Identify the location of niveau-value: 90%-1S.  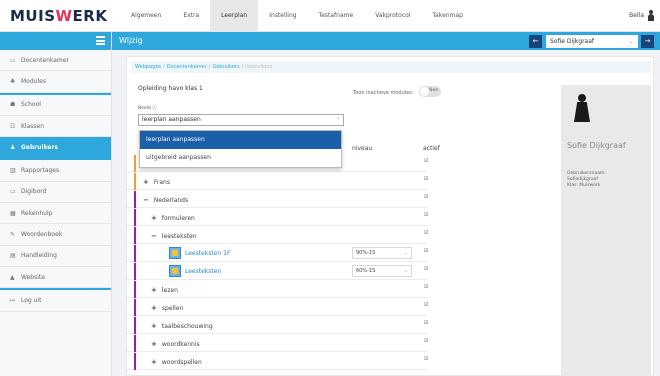
(366, 253).